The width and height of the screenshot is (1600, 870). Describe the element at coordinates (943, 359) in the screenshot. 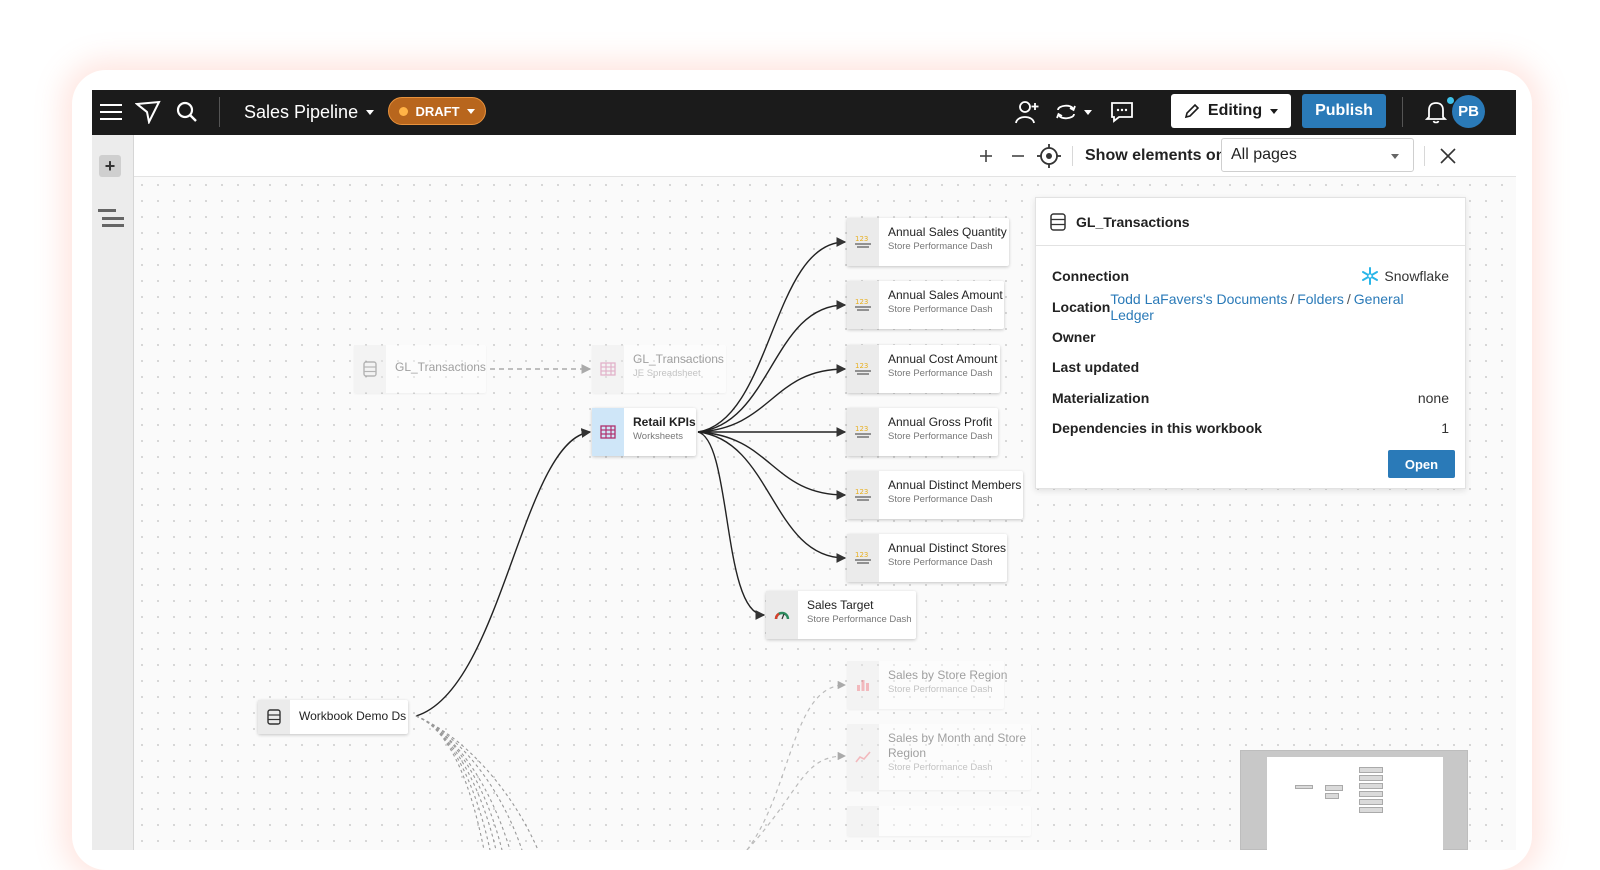

I see `node-title: Annual Cost Amount` at that location.